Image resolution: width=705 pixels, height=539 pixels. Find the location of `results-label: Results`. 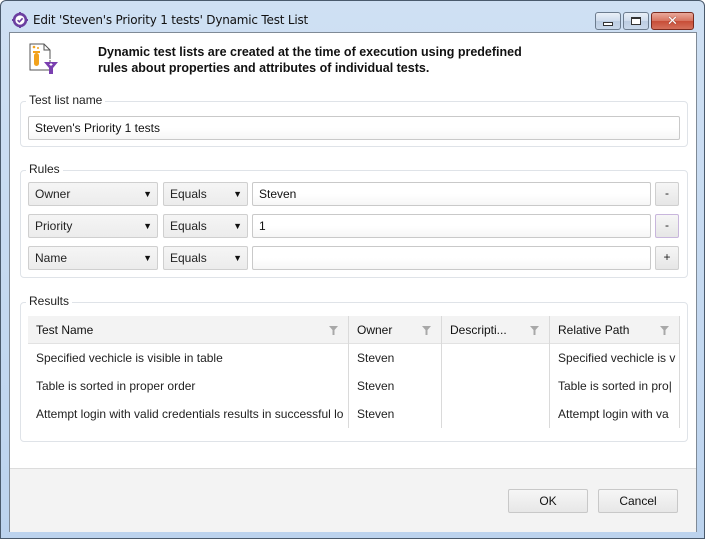

results-label: Results is located at coordinates (49, 301).